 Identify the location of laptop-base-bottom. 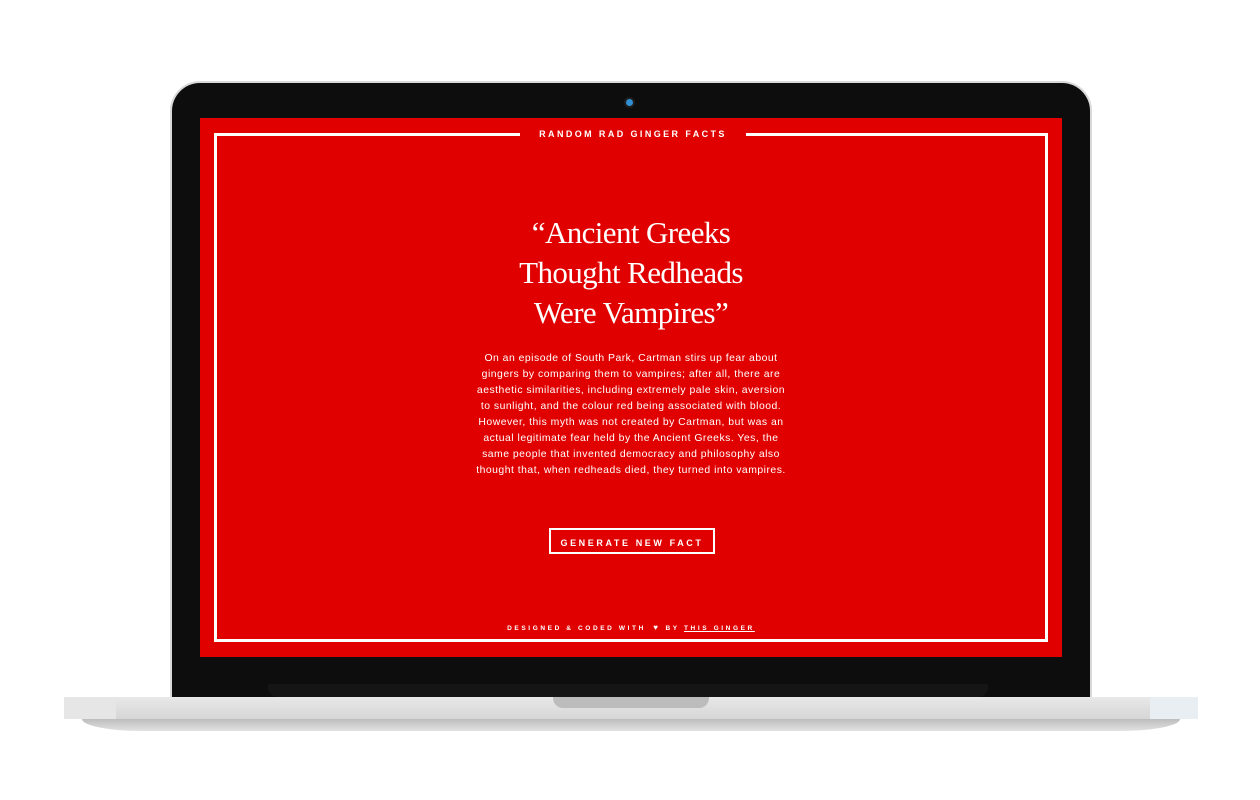
(631, 725).